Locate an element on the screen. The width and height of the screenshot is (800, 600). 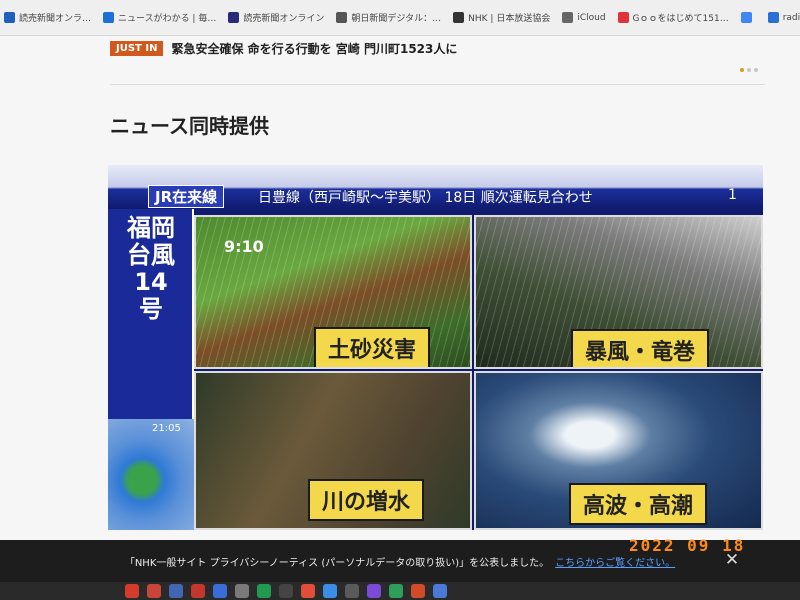
ticker-bar: JR在来線 日豊線（西戸崎駅〜宇美駅） 18日 順次運転見合わせ 1 is located at coordinates (435, 187).